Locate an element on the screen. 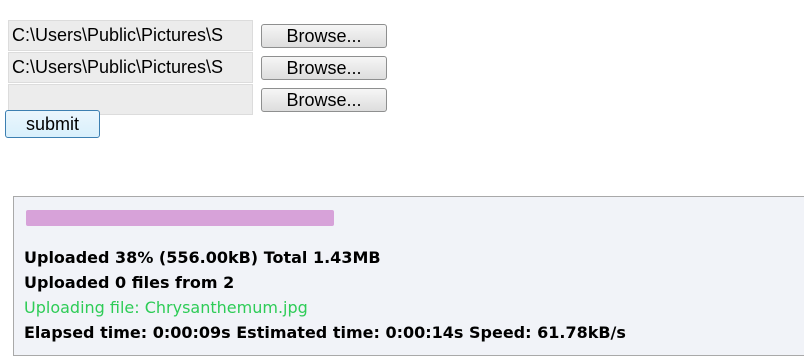 This screenshot has height=356, width=804. uploaded-files-text: Uploaded 0 files from 2 is located at coordinates (129, 282).